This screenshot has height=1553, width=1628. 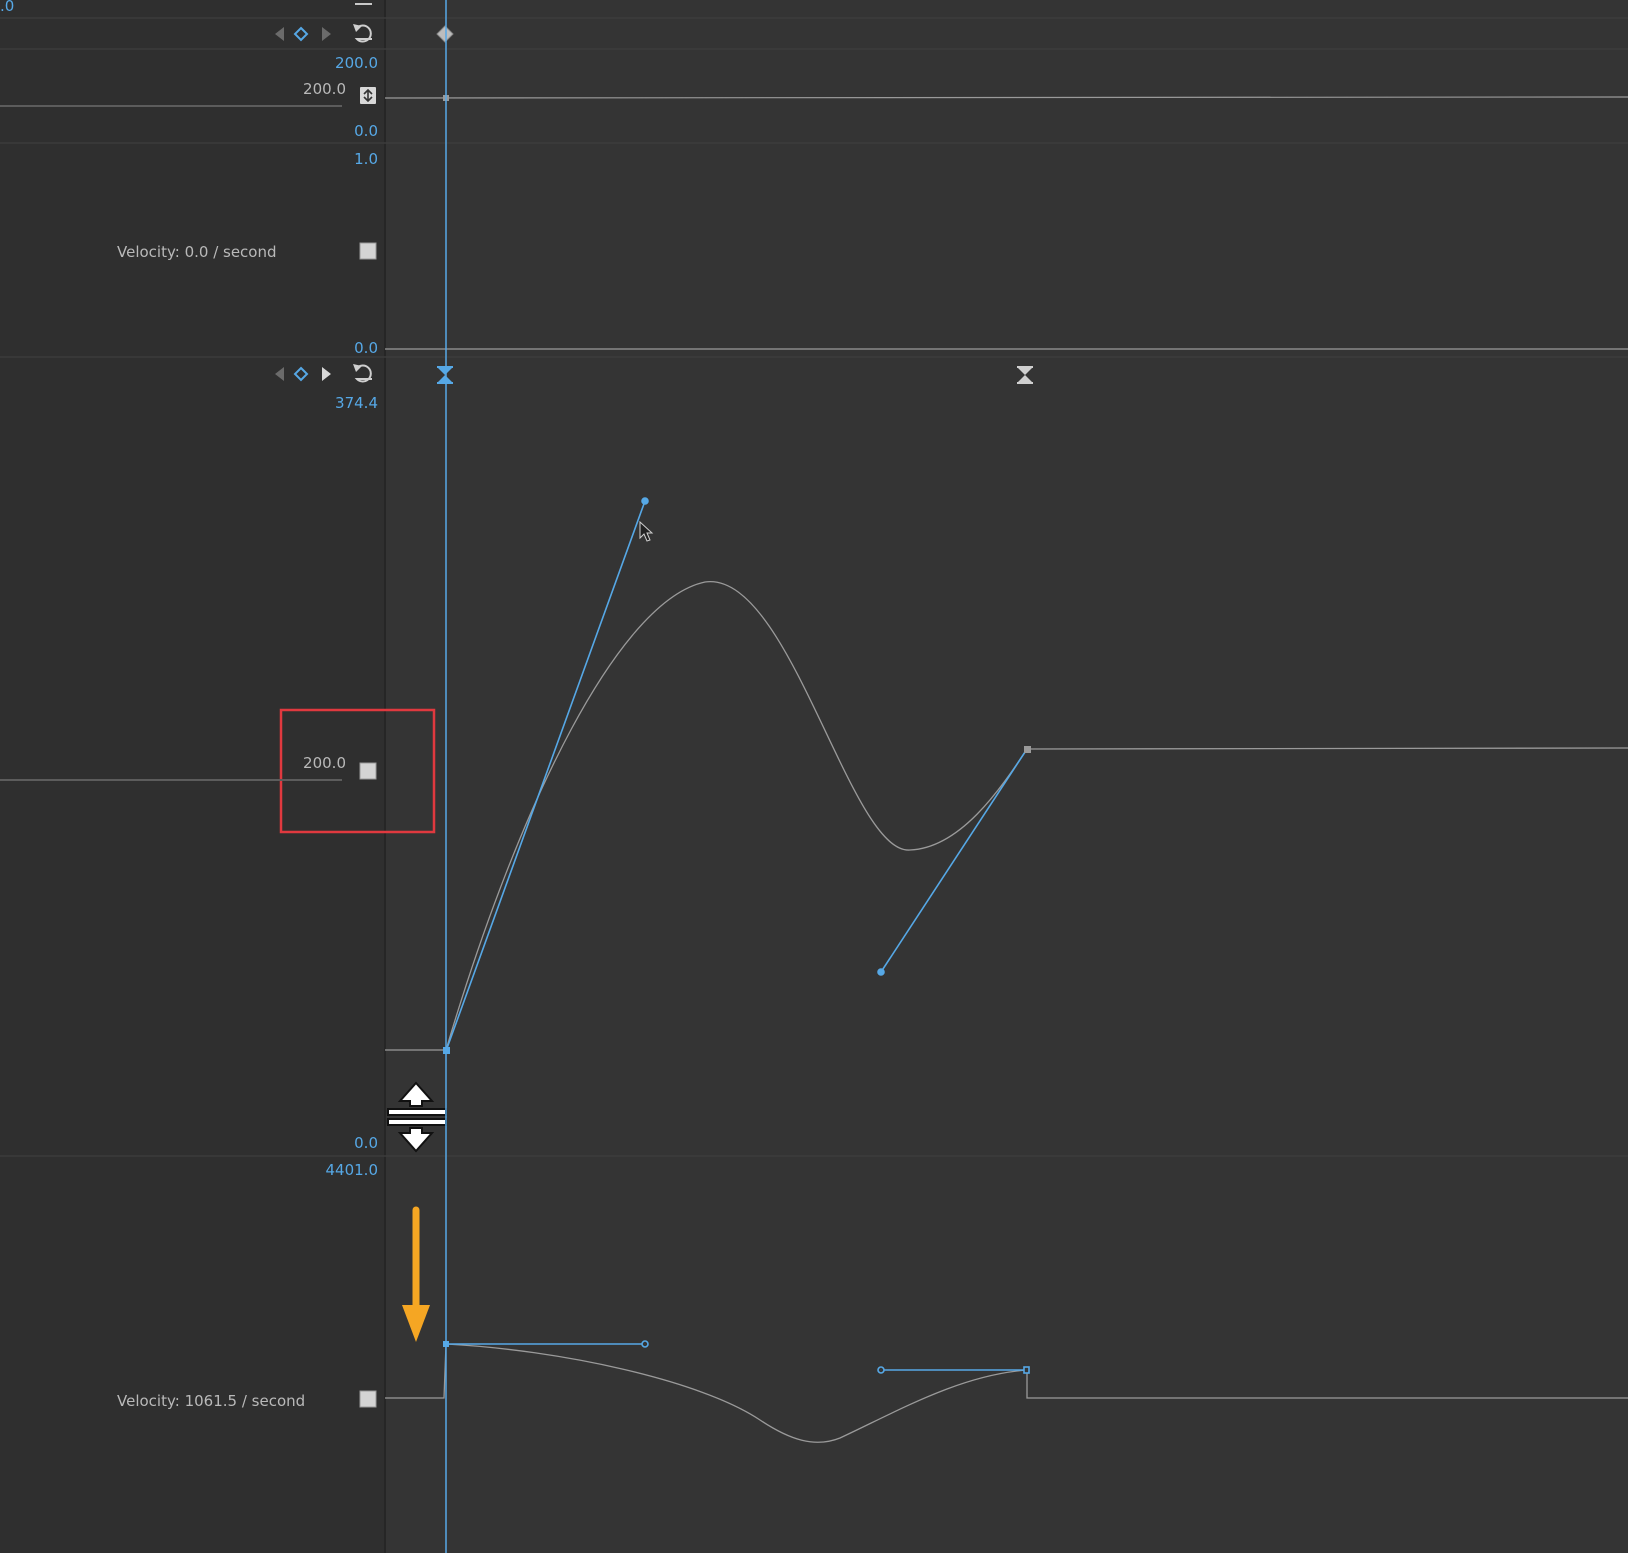 What do you see at coordinates (356, 403) in the screenshot?
I see `position-max-label: 374.4` at bounding box center [356, 403].